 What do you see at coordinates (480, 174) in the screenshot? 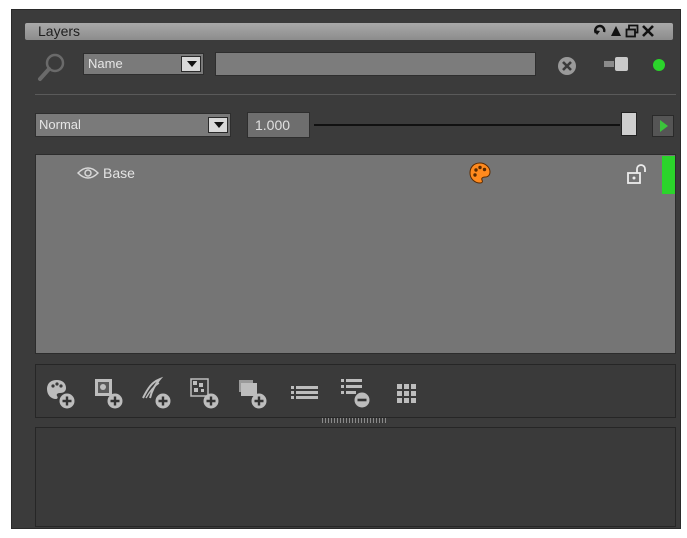
I see `palette-icon` at bounding box center [480, 174].